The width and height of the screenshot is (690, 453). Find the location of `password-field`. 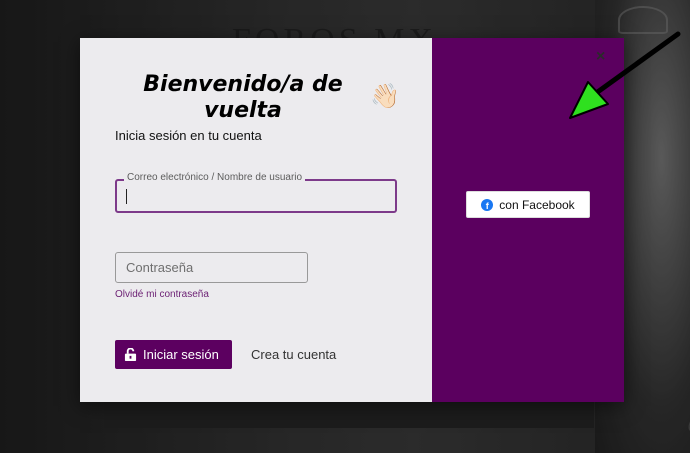

password-field is located at coordinates (211, 267).